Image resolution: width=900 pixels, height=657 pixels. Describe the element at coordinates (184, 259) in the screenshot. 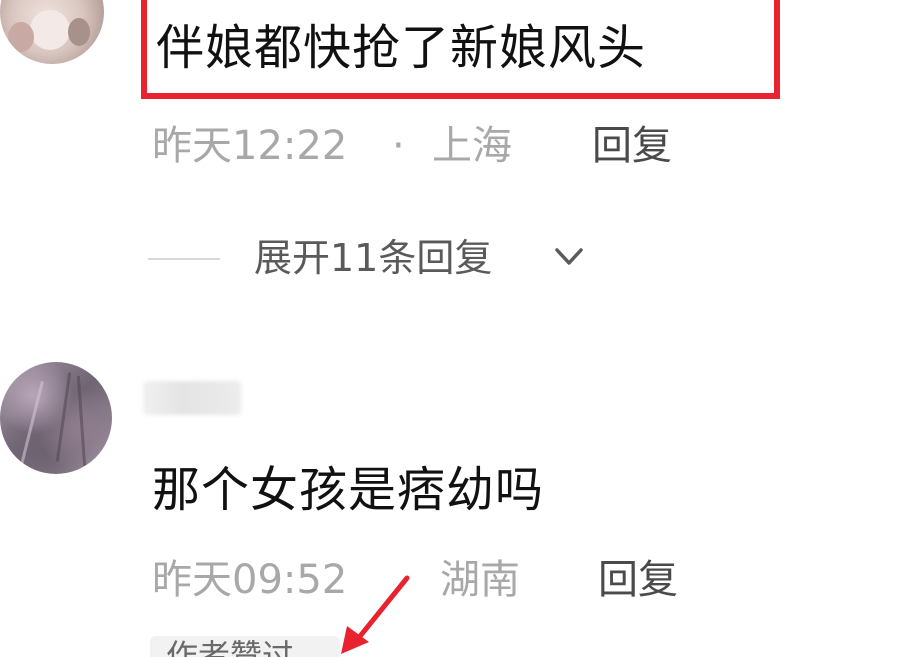

I see `expand-divider` at that location.